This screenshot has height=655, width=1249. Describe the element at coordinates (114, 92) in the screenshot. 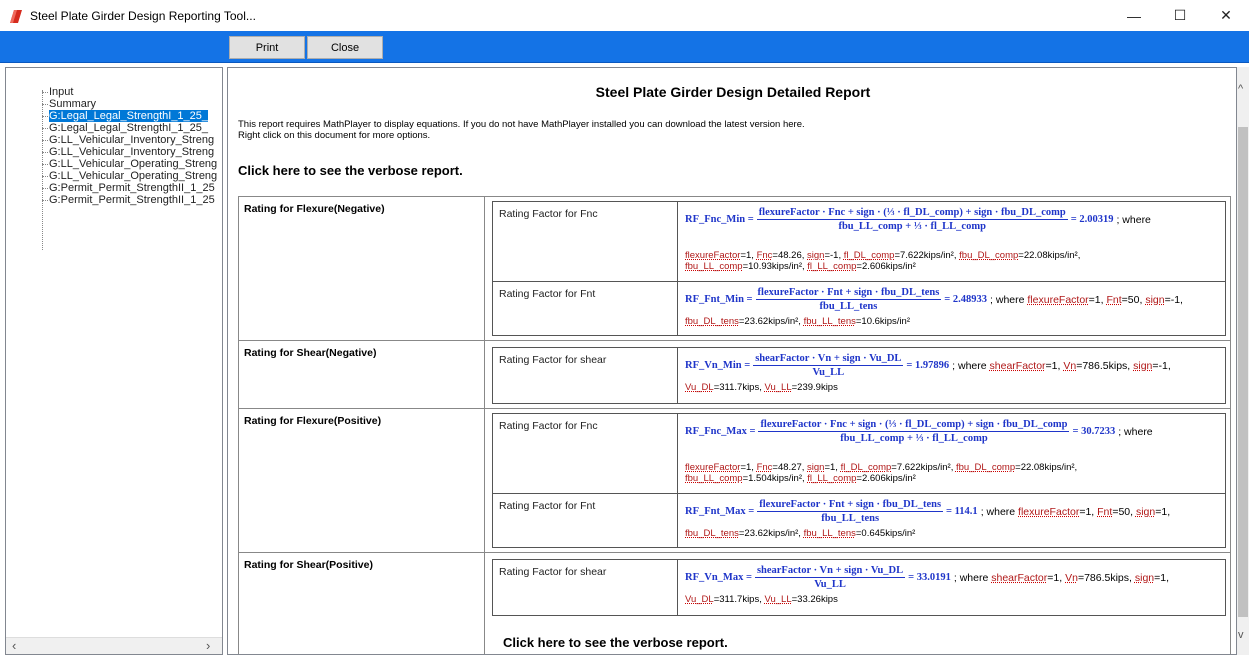

I see `tree-item: Input` at that location.